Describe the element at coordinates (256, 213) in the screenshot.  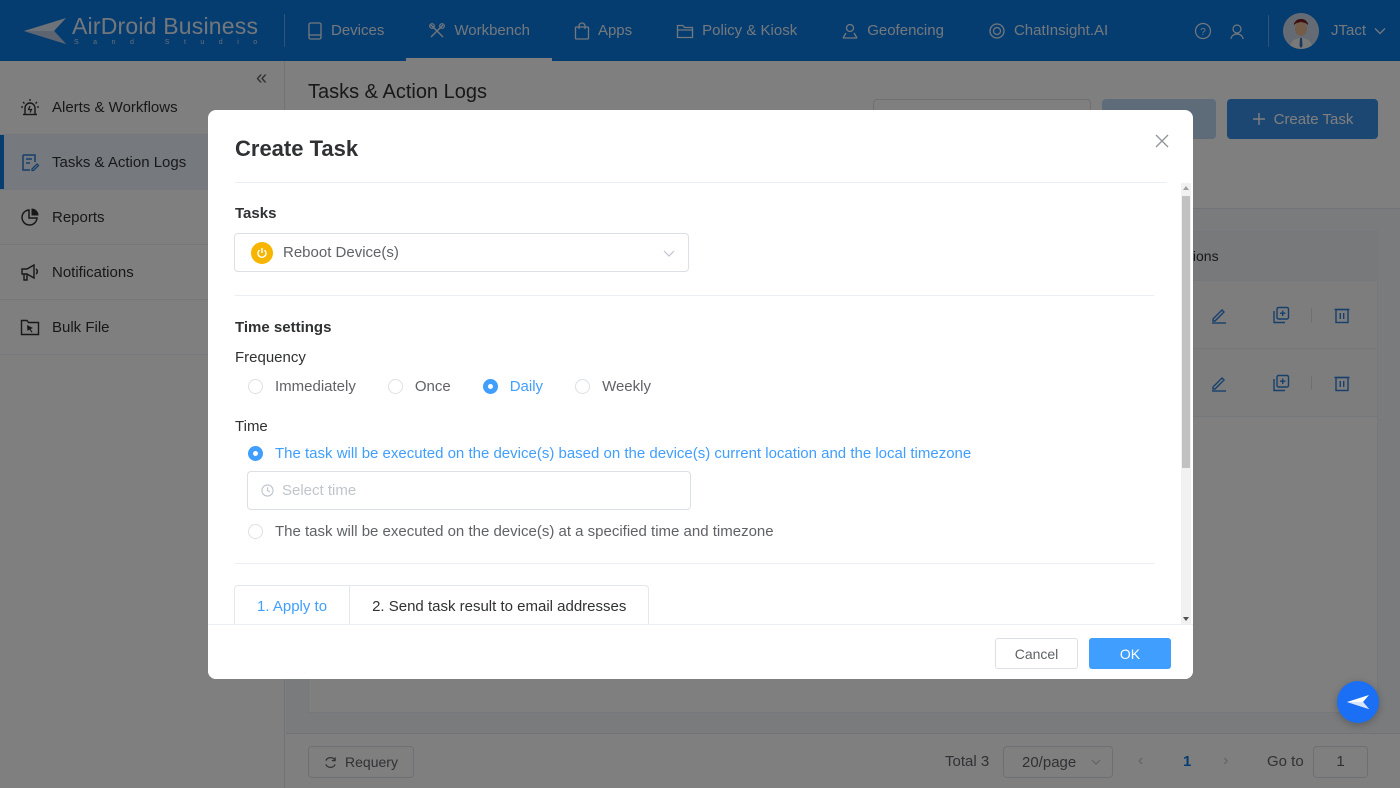
I see `tasks-label: Tasks` at that location.